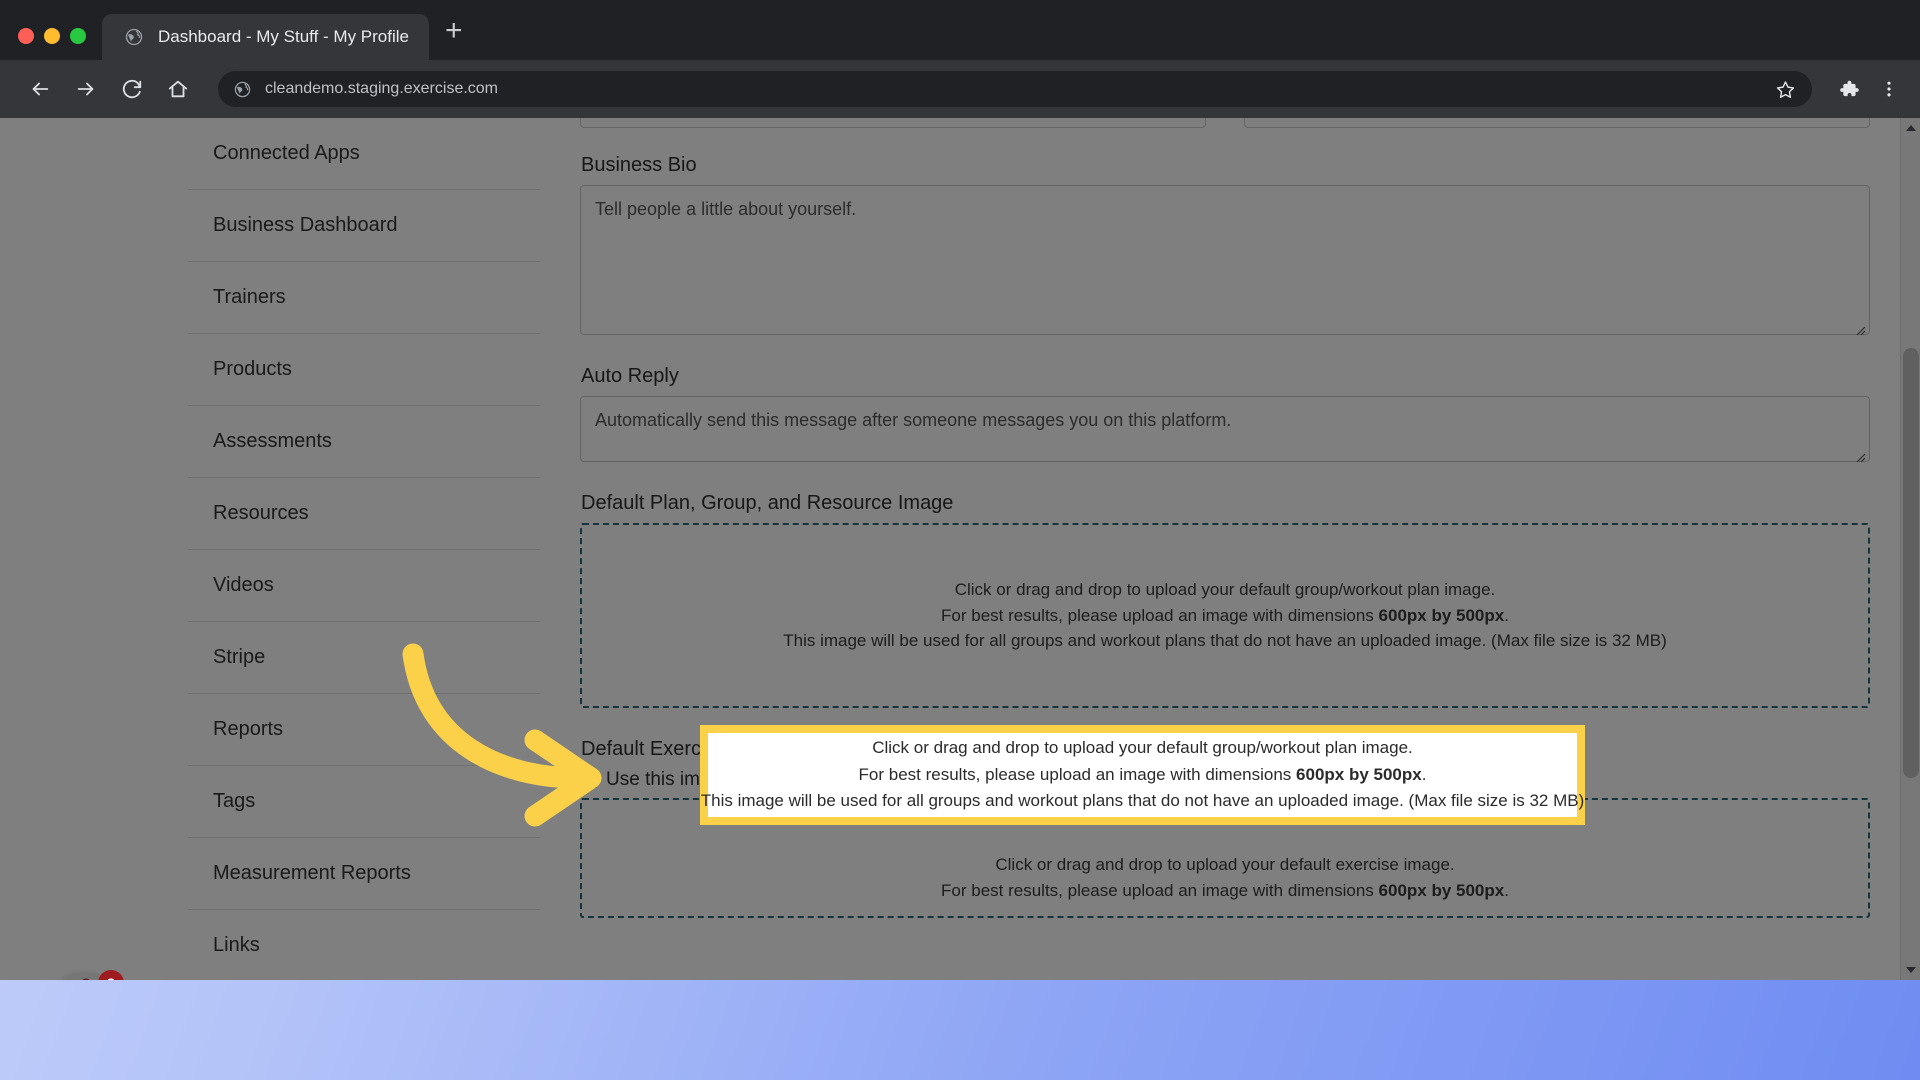  Describe the element at coordinates (40, 89) in the screenshot. I see `arrow-left-icon` at that location.